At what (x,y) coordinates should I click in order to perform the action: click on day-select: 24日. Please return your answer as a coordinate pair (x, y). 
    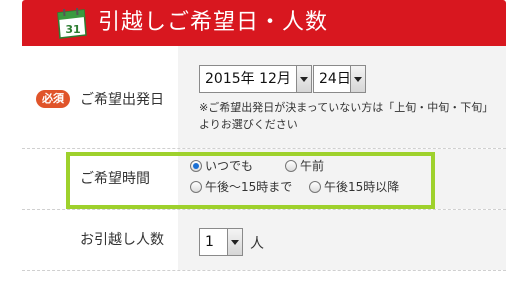
    Looking at the image, I should click on (339, 79).